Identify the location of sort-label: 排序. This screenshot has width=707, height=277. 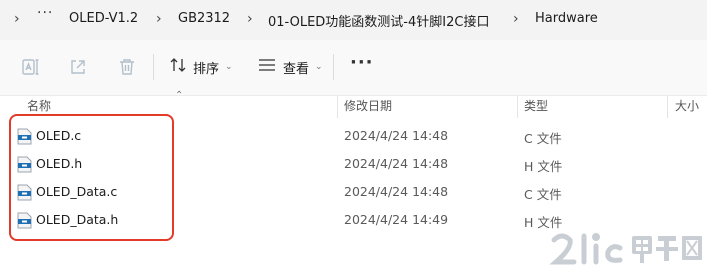
(206, 69).